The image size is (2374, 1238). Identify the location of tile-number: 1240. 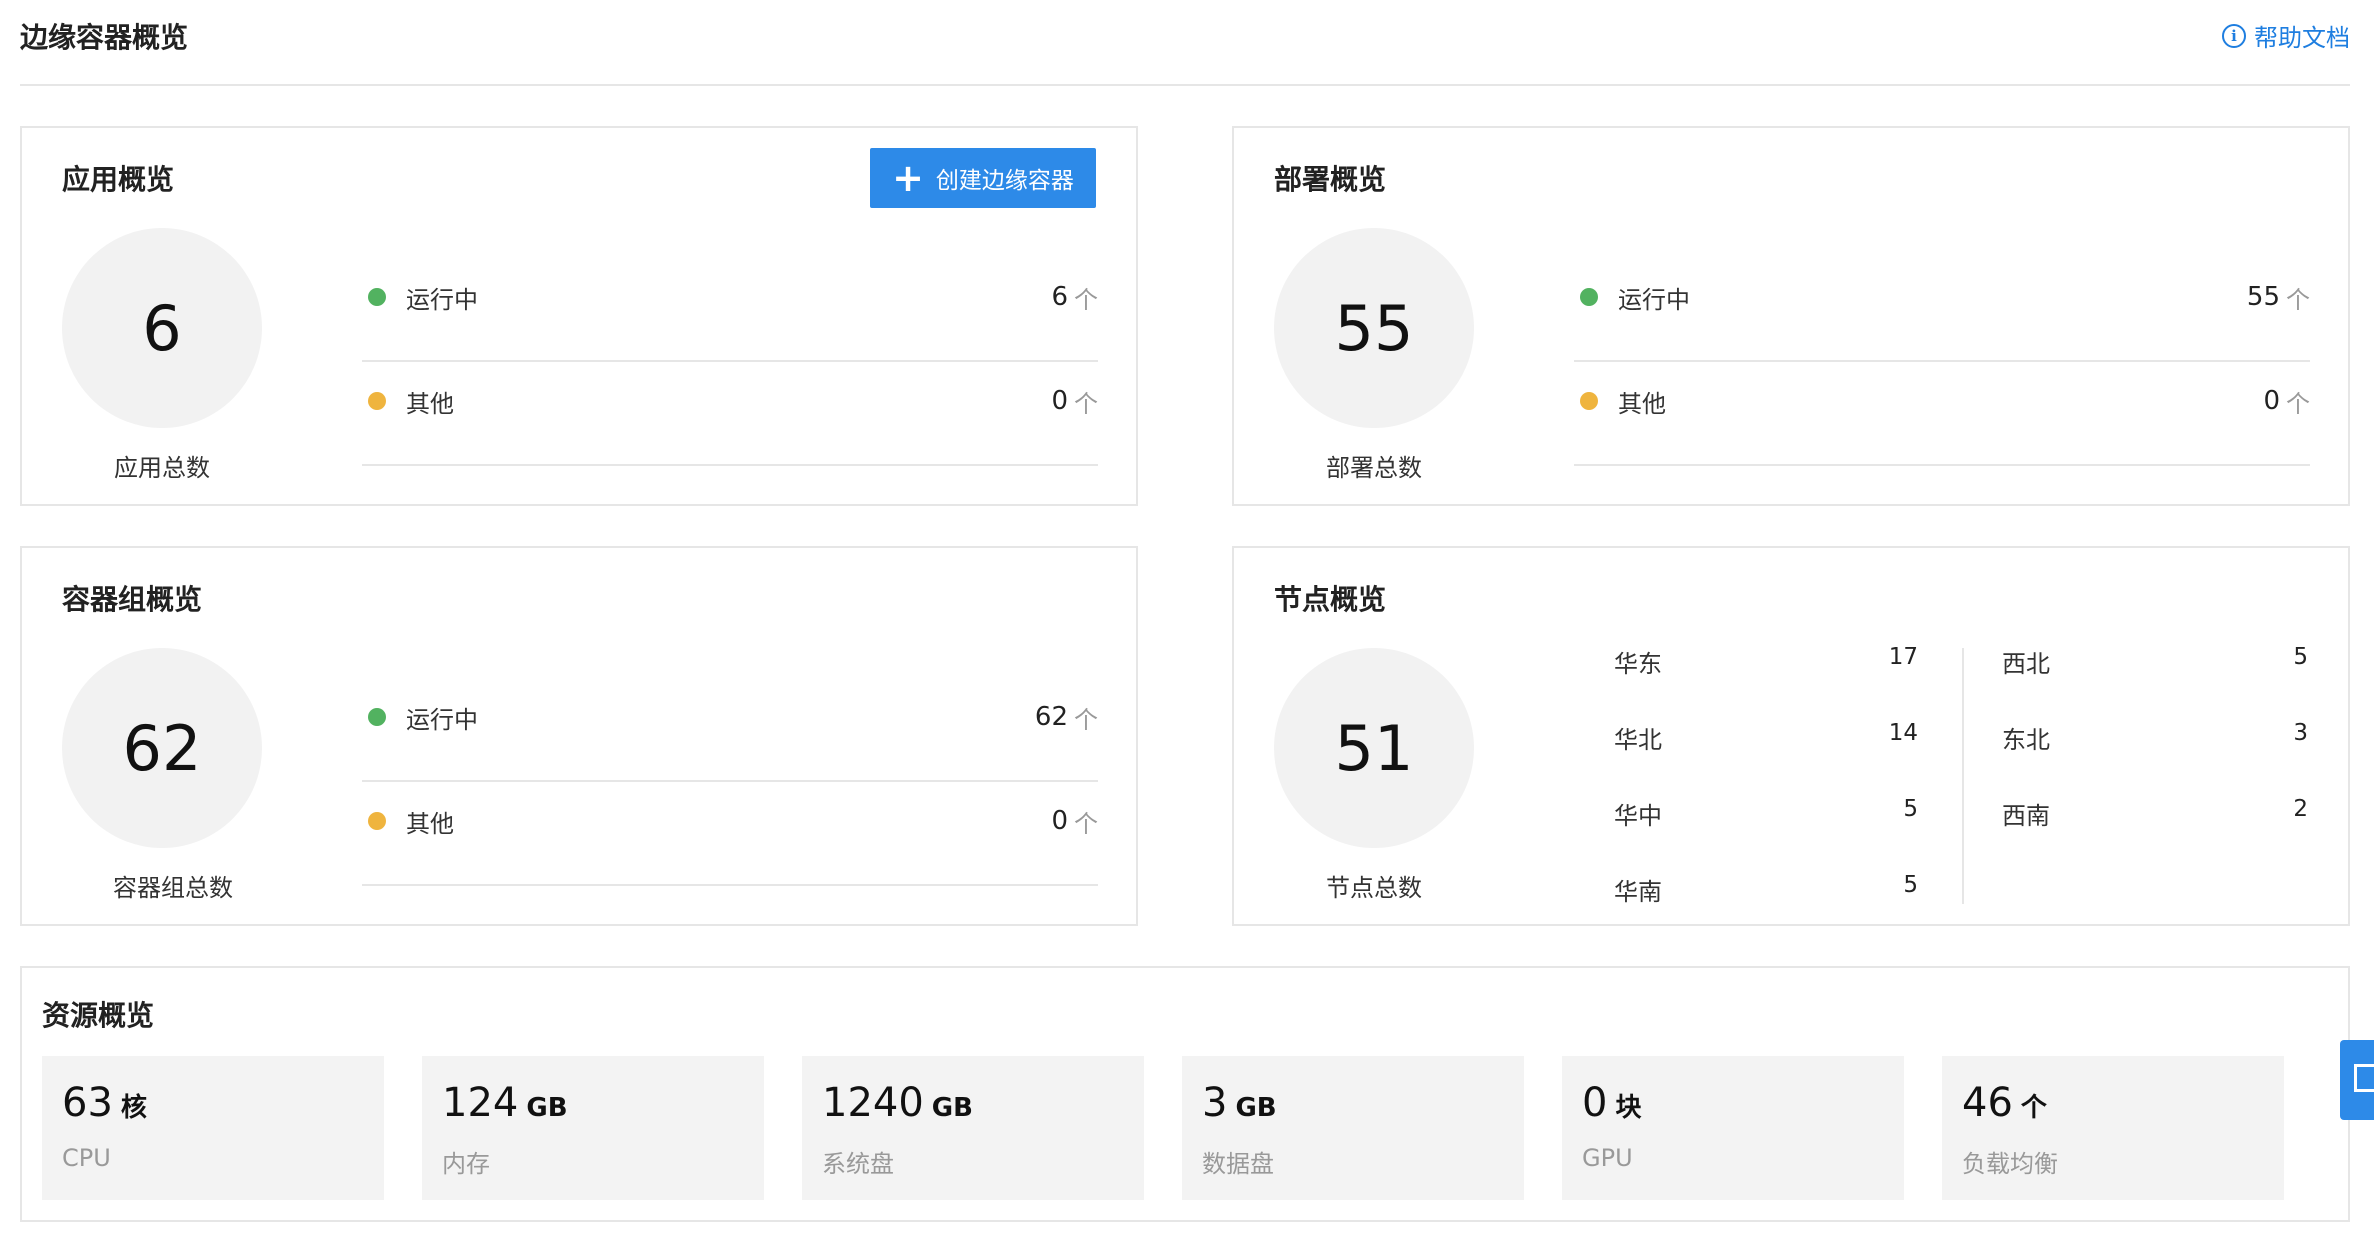
(873, 1103).